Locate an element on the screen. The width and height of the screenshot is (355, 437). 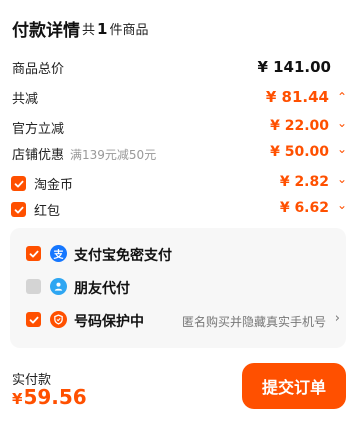
friend-pay-label: 朋友代付 is located at coordinates (102, 289).